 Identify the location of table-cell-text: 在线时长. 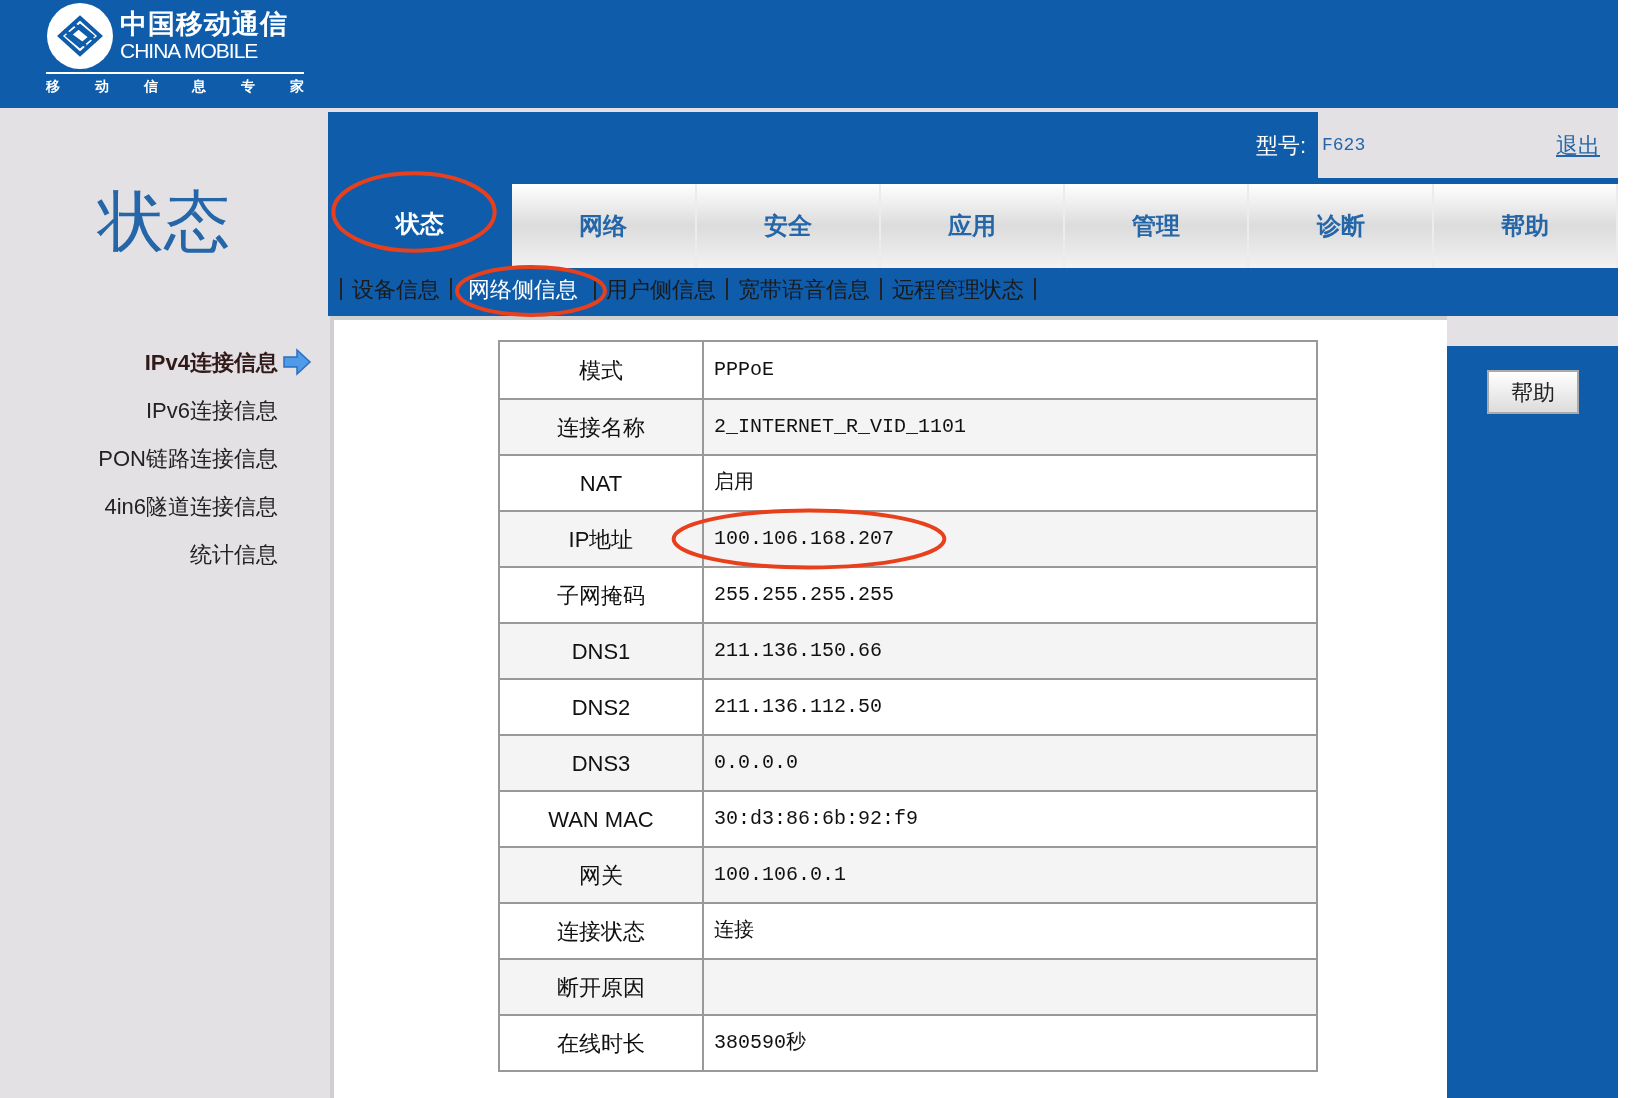
(601, 1043).